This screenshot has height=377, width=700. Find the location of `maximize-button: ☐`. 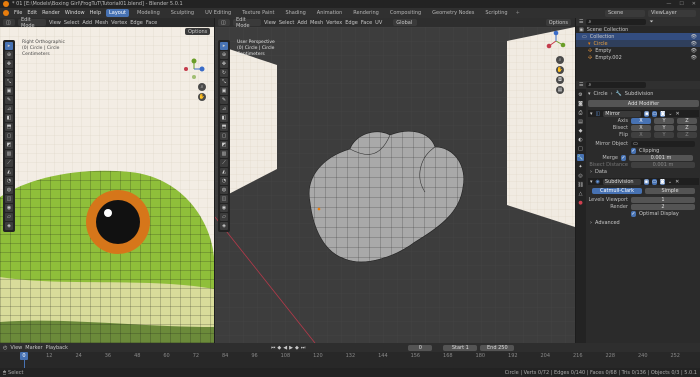

maximize-button: ☐ is located at coordinates (681, 4).